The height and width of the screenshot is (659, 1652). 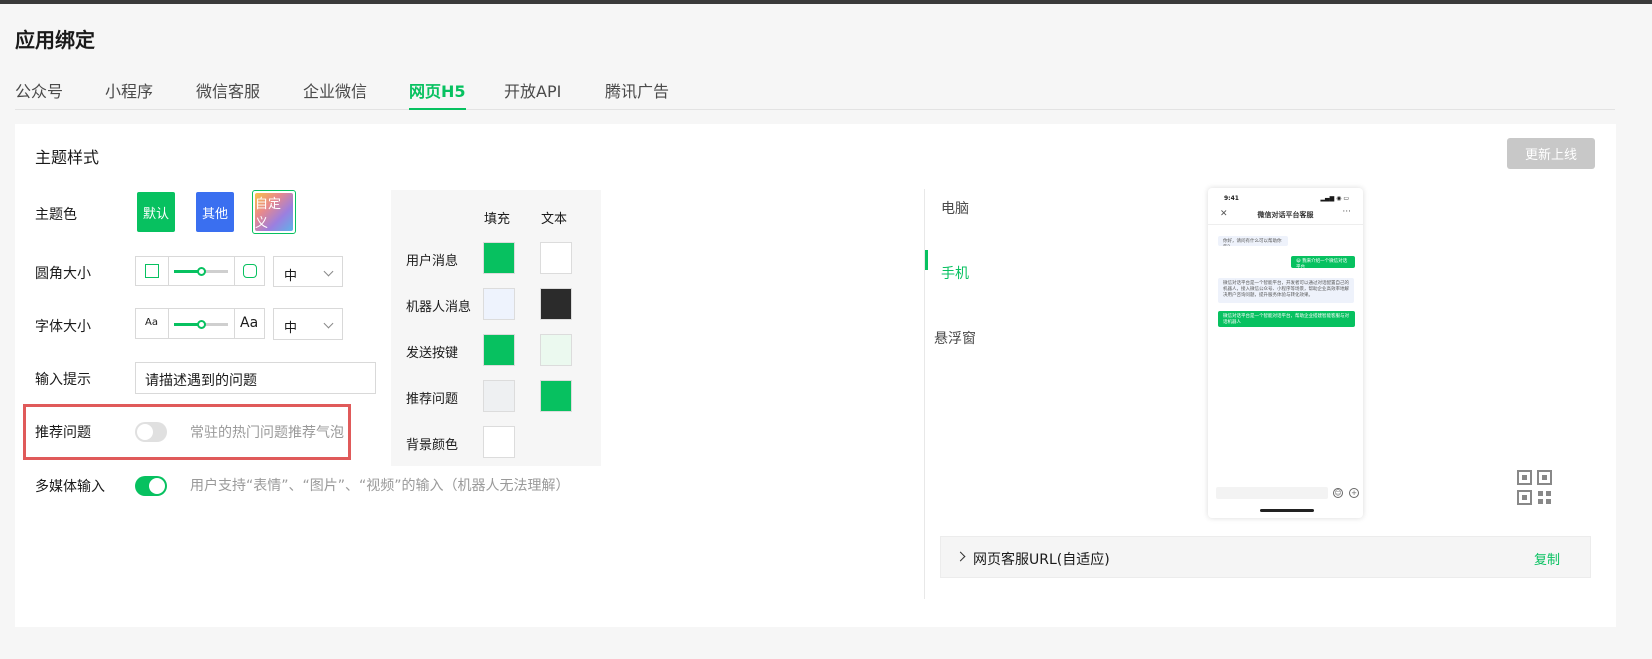 I want to click on background-fill-swatch, so click(x=499, y=442).